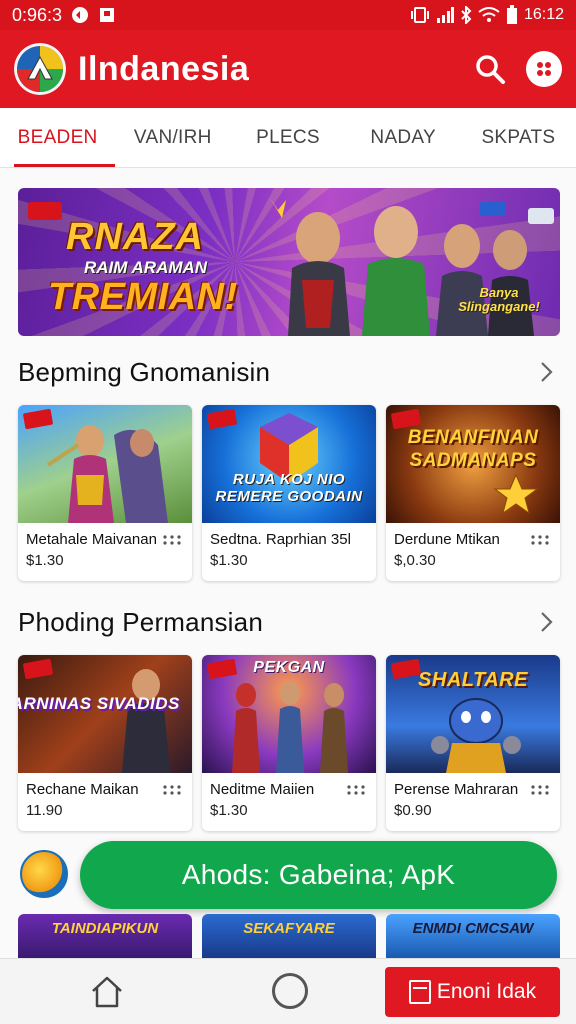  I want to click on tab-skpats: SKPATS, so click(518, 137).